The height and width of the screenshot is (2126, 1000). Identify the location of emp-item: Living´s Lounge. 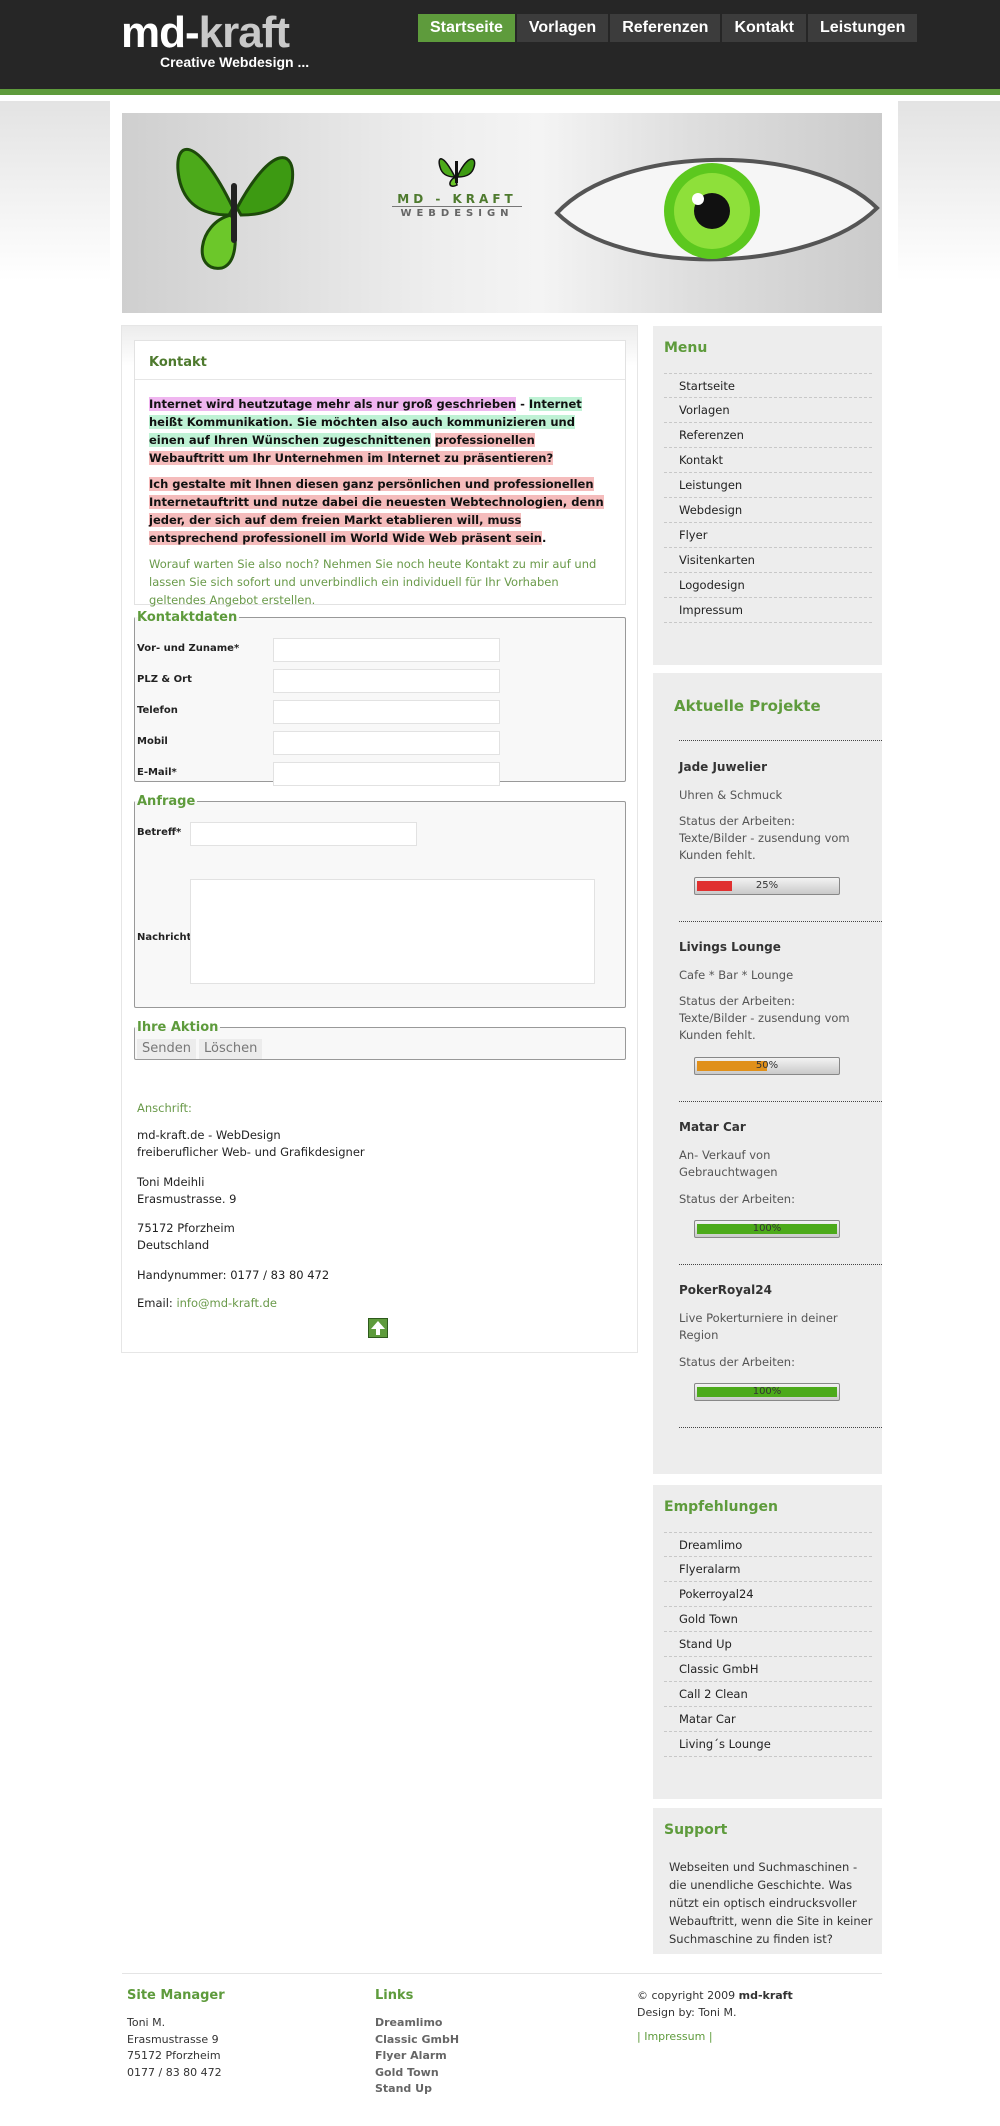
(768, 1744).